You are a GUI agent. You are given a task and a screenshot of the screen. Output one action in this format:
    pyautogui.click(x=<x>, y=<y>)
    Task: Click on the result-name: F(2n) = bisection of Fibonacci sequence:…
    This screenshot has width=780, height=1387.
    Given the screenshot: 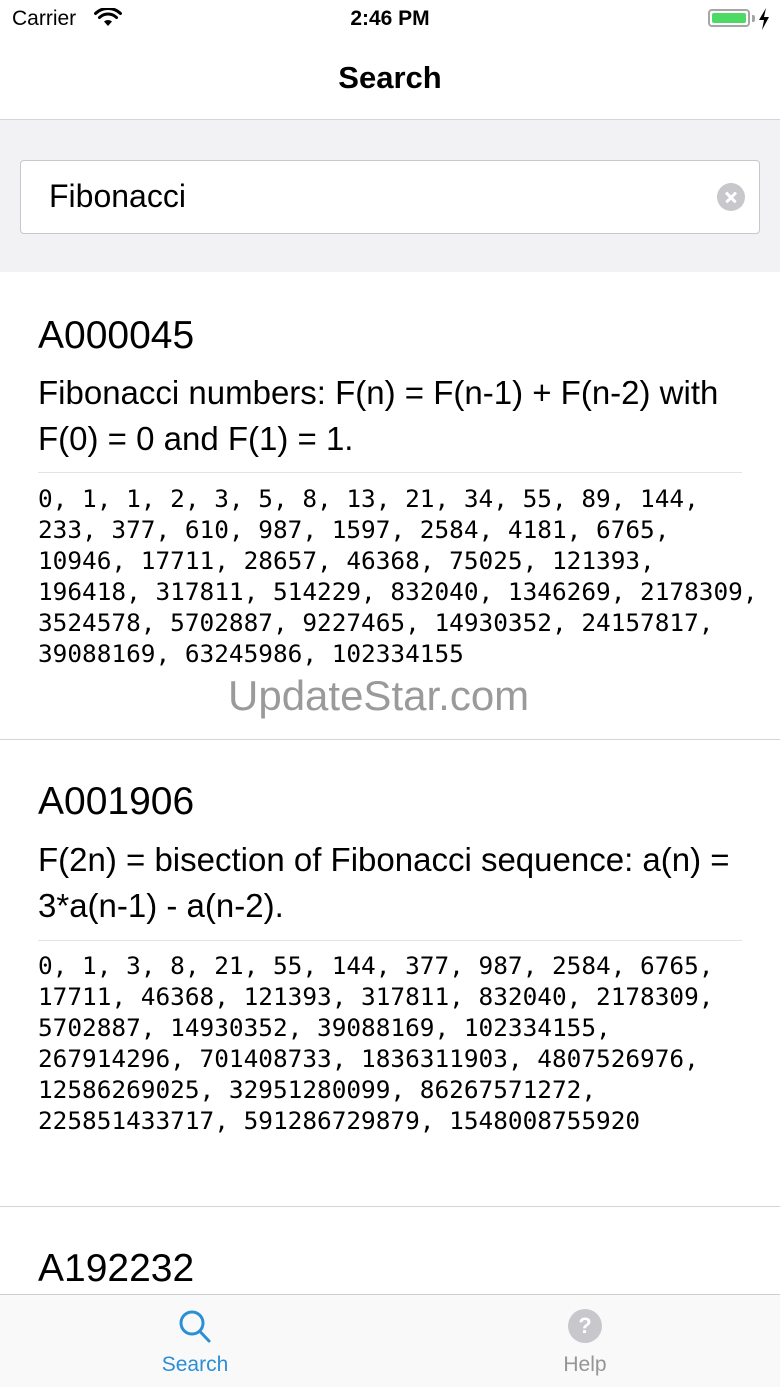 What is the action you would take?
    pyautogui.click(x=384, y=882)
    